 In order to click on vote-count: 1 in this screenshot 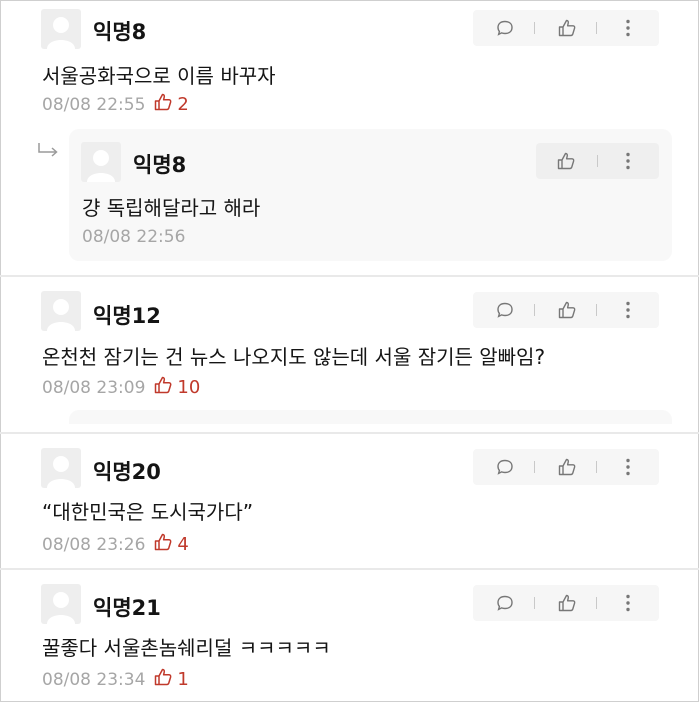, I will do `click(183, 679)`.